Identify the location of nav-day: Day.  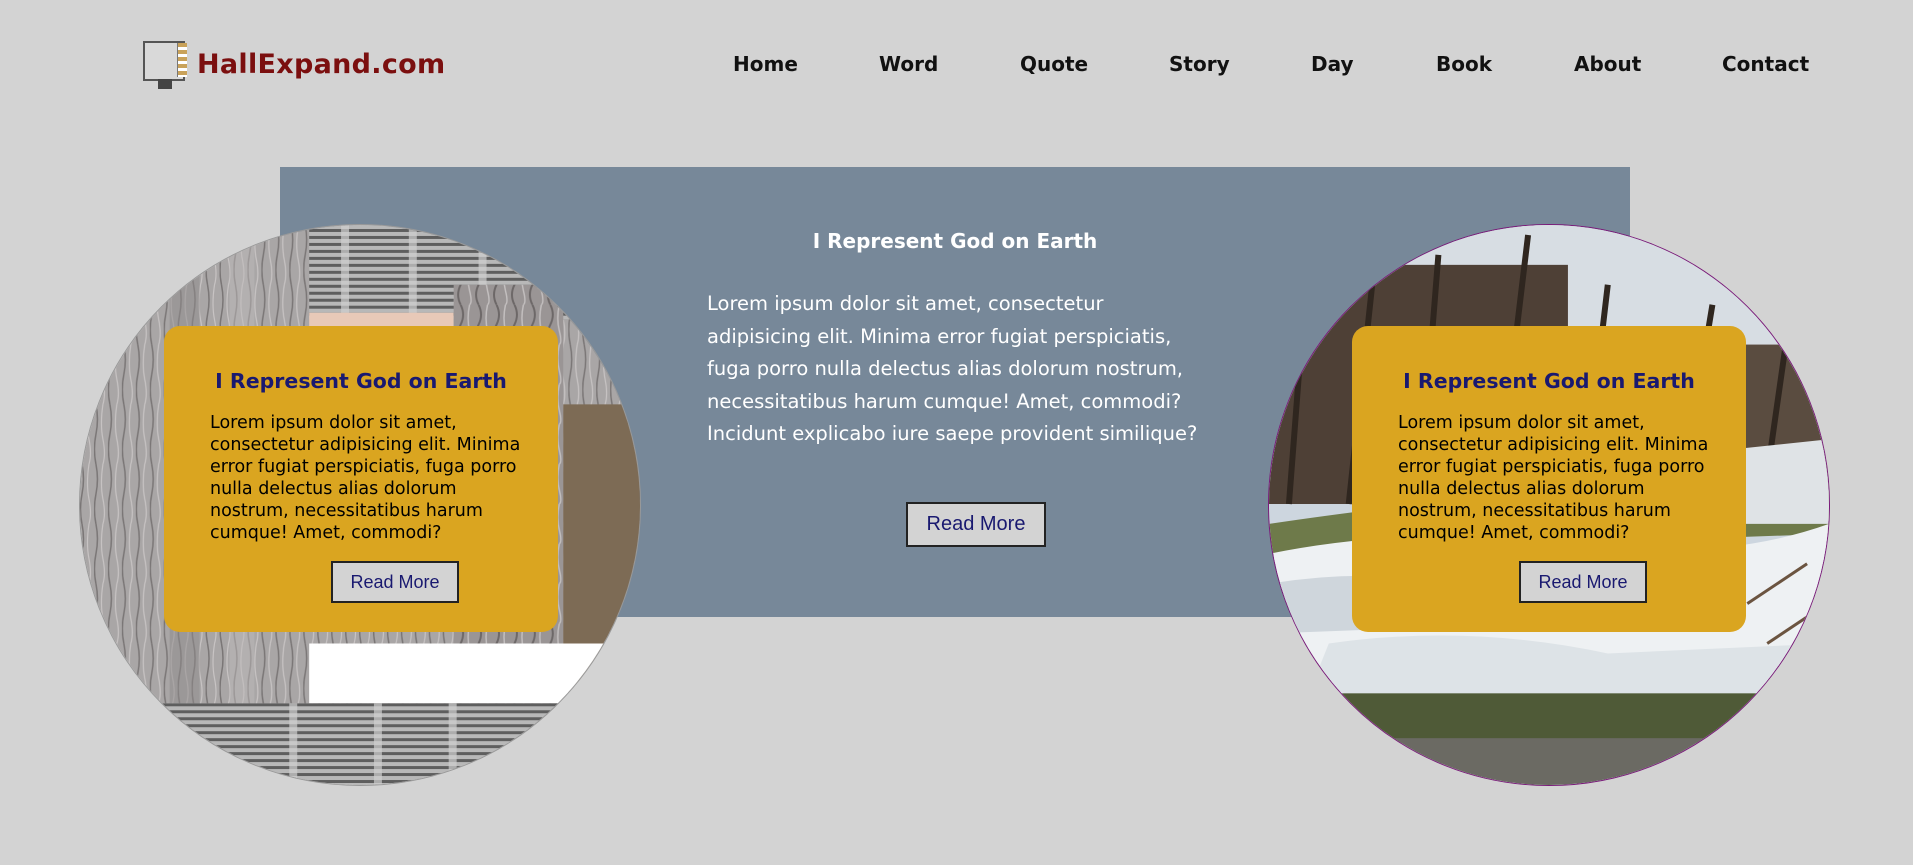
(1332, 64).